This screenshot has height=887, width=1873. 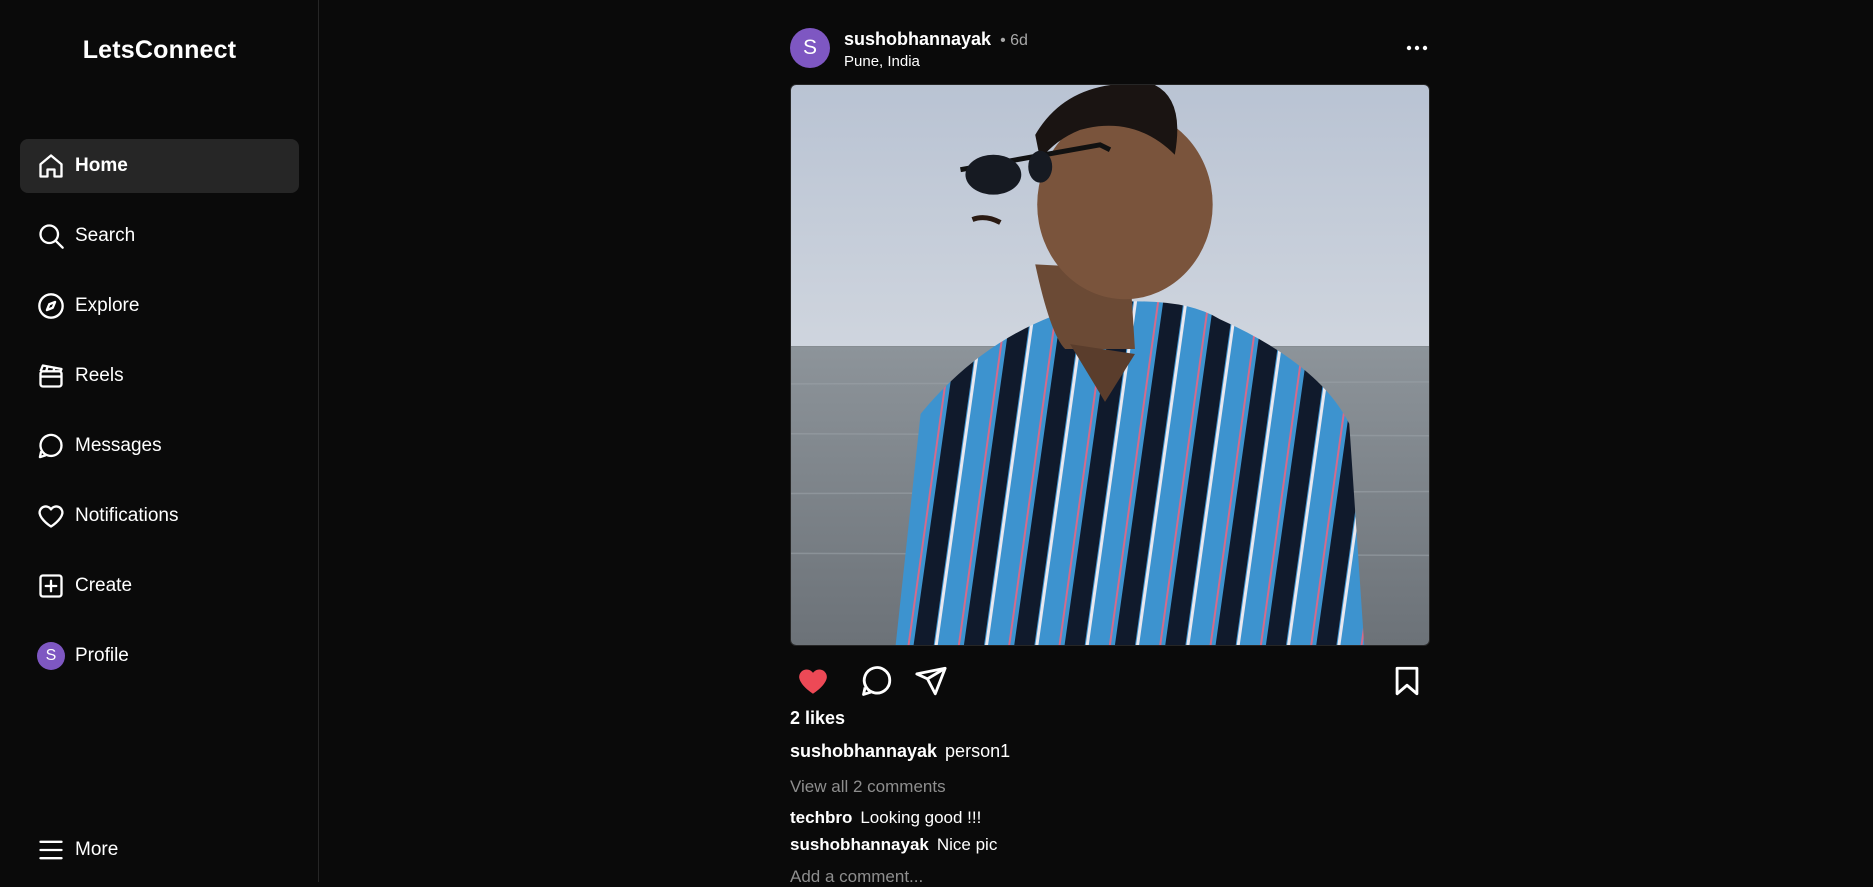 What do you see at coordinates (159, 50) in the screenshot?
I see `brand-logo: LetsConnect` at bounding box center [159, 50].